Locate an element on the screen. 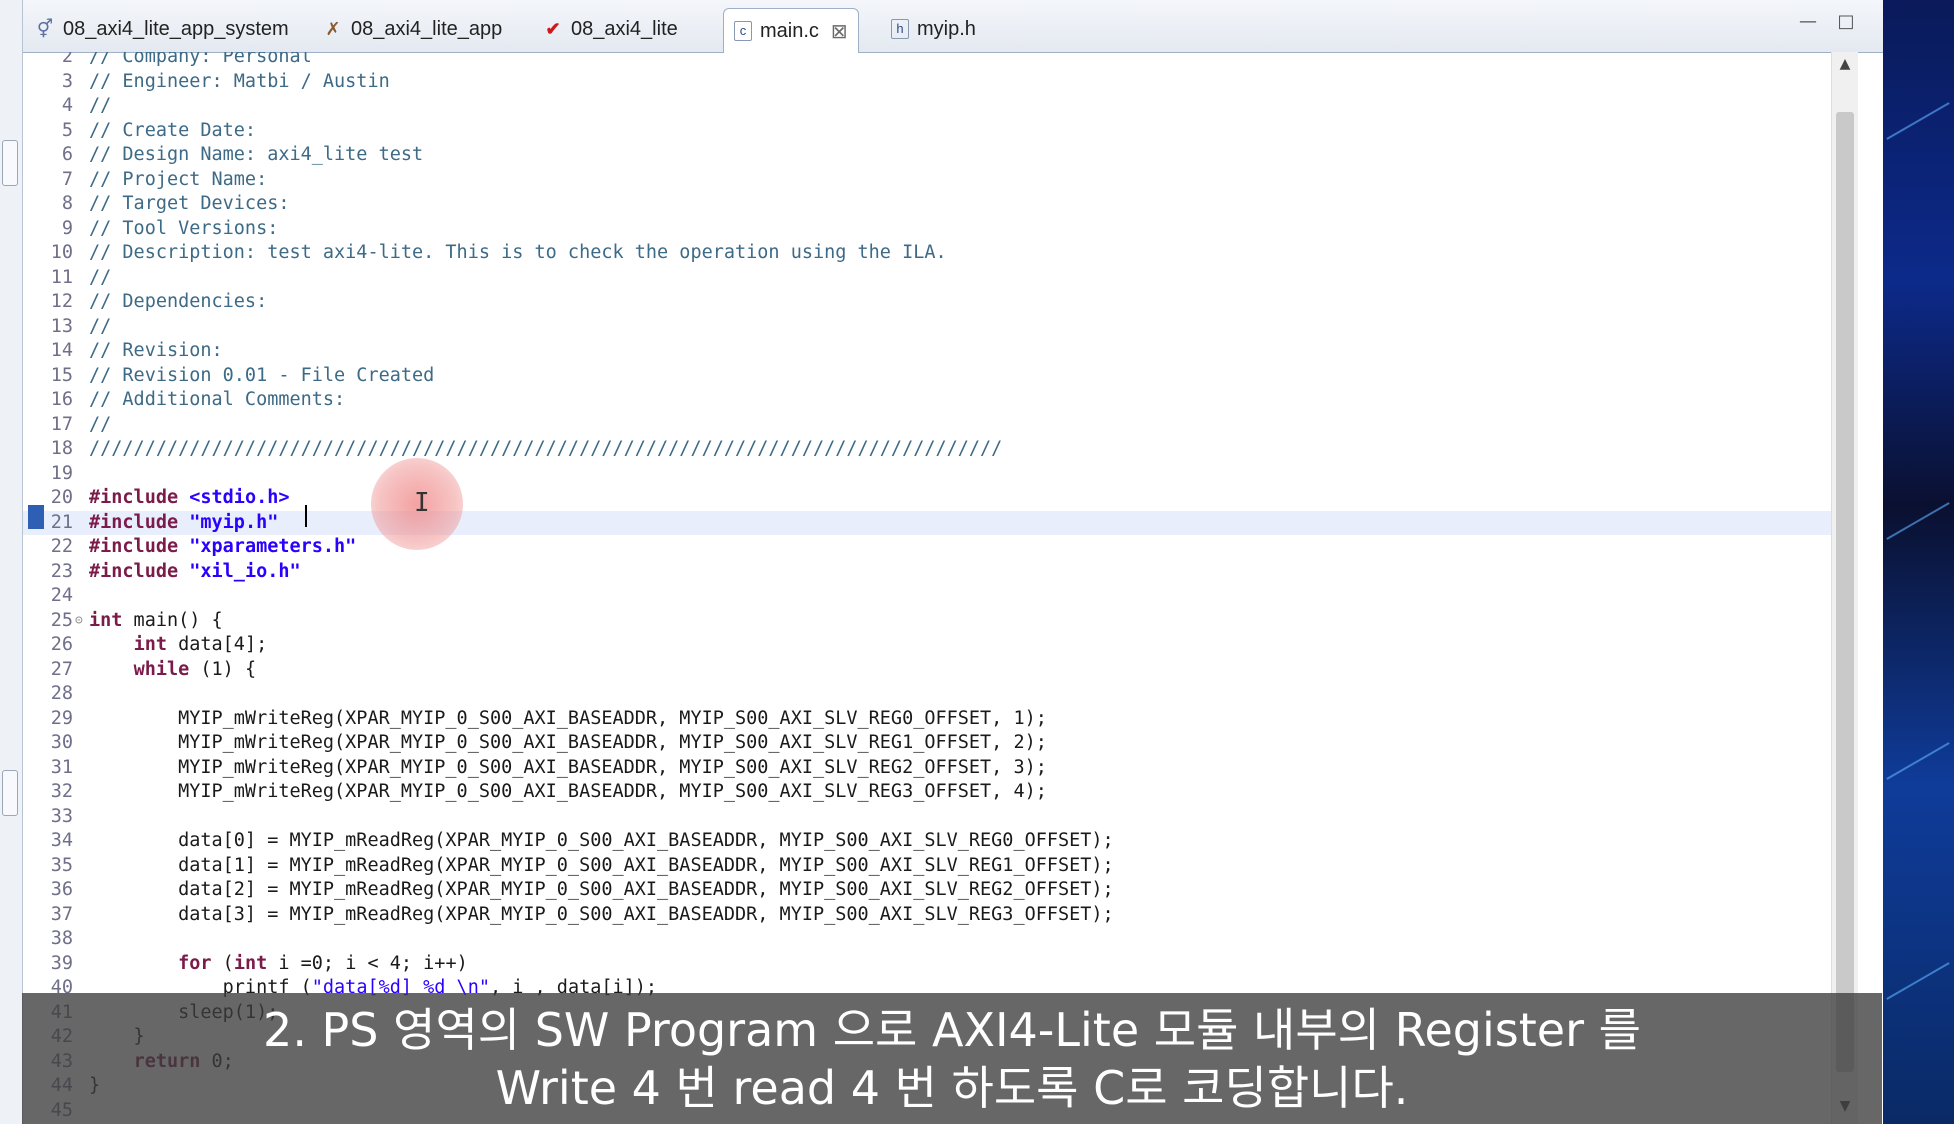  code-line: 26 int data[4]; is located at coordinates (927, 645).